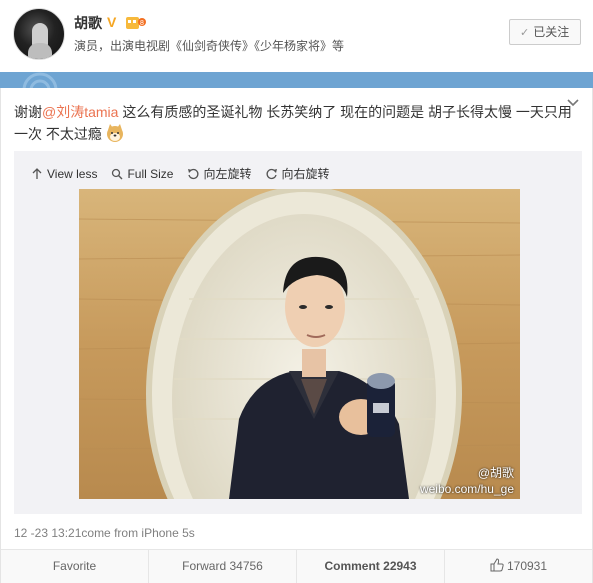 This screenshot has height=583, width=593. Describe the element at coordinates (527, 566) in the screenshot. I see `like-count: 170931` at that location.